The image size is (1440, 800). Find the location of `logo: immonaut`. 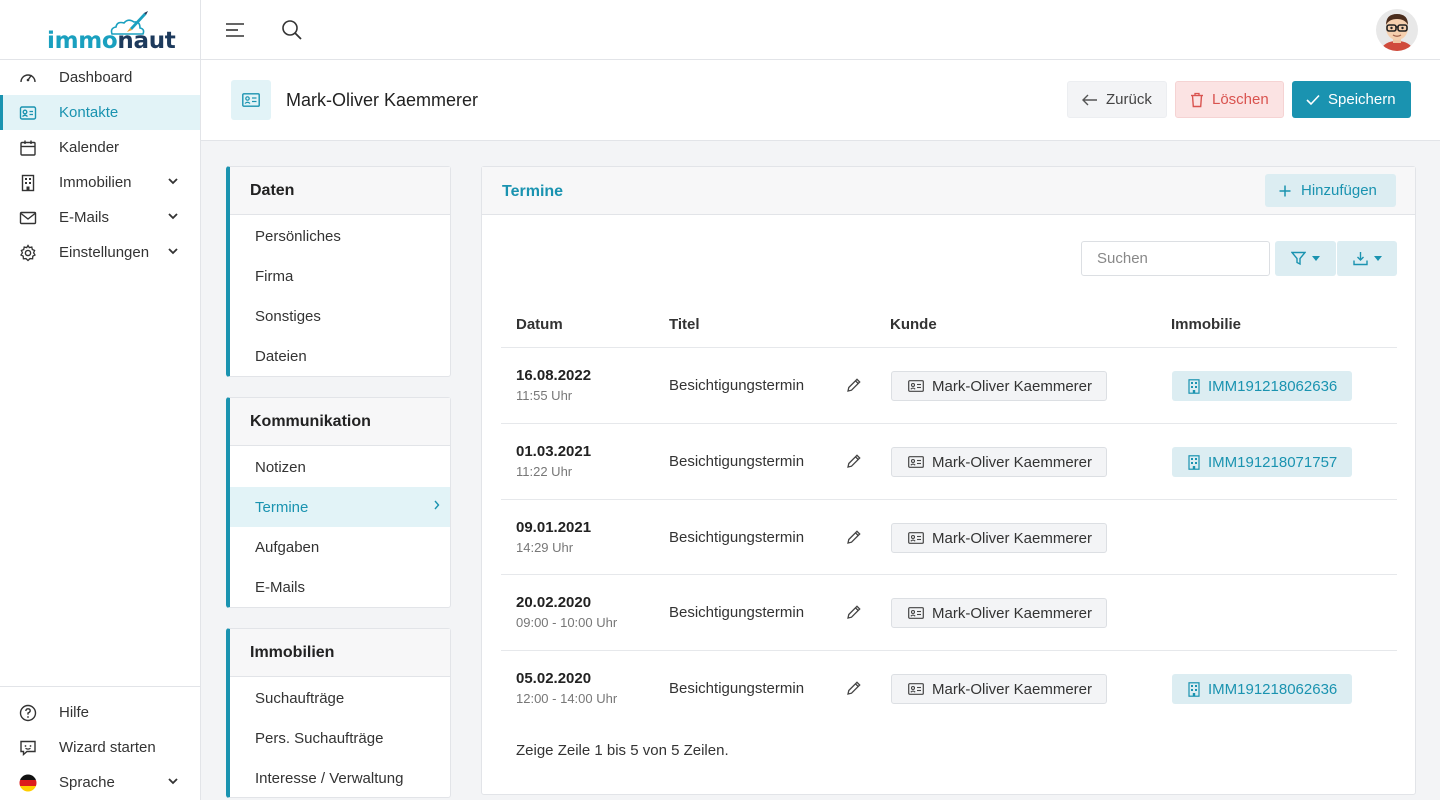

logo: immonaut is located at coordinates (100, 30).